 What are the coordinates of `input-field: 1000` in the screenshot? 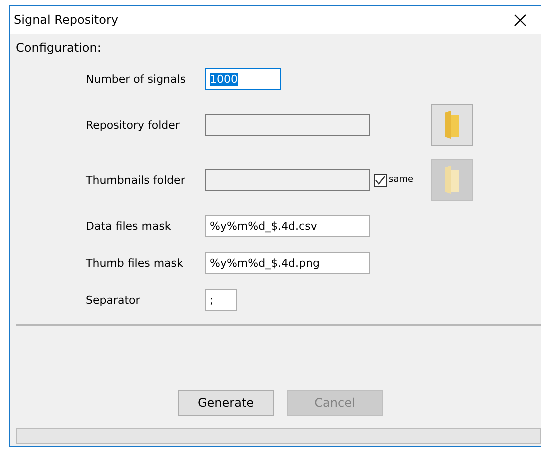 It's located at (243, 79).